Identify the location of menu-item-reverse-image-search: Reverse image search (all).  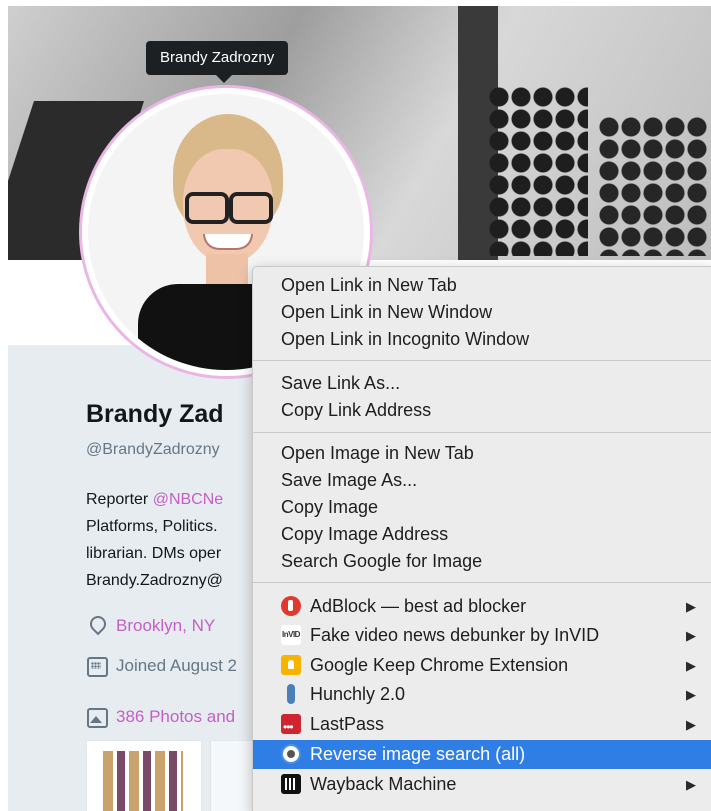
(482, 754).